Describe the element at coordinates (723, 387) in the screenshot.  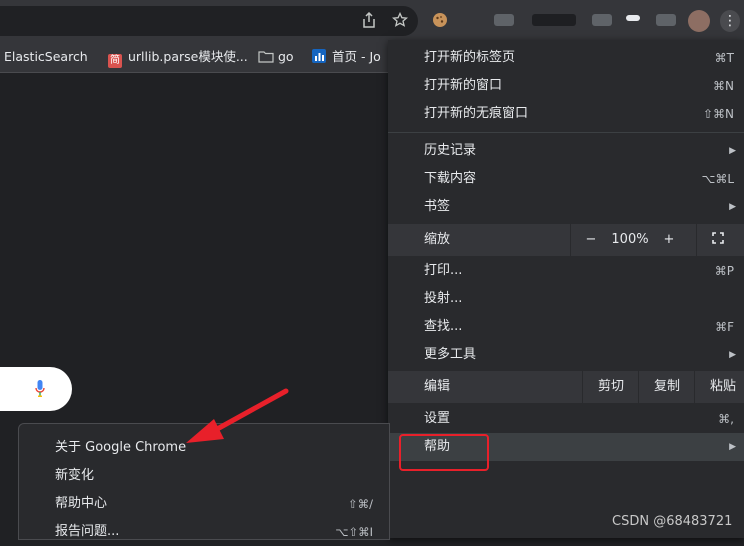
I see `paste-button: 粘贴` at that location.